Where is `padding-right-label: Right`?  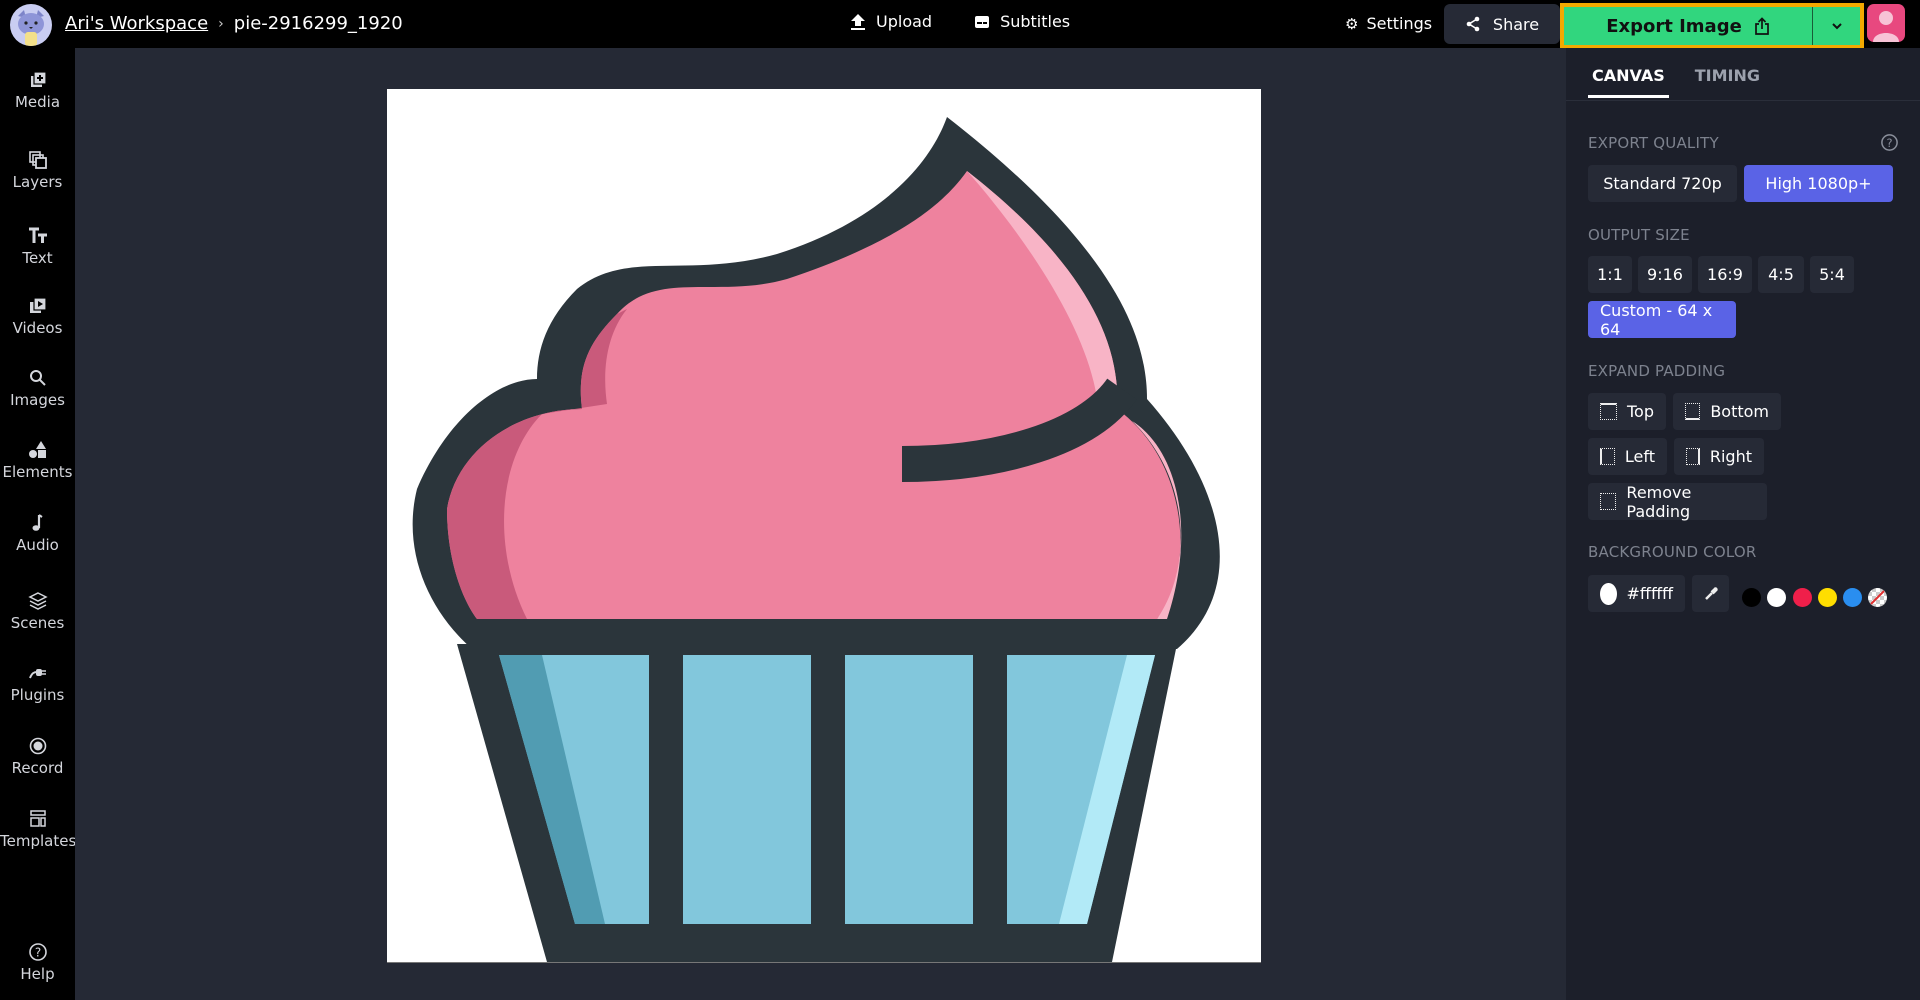 padding-right-label: Right is located at coordinates (1730, 456).